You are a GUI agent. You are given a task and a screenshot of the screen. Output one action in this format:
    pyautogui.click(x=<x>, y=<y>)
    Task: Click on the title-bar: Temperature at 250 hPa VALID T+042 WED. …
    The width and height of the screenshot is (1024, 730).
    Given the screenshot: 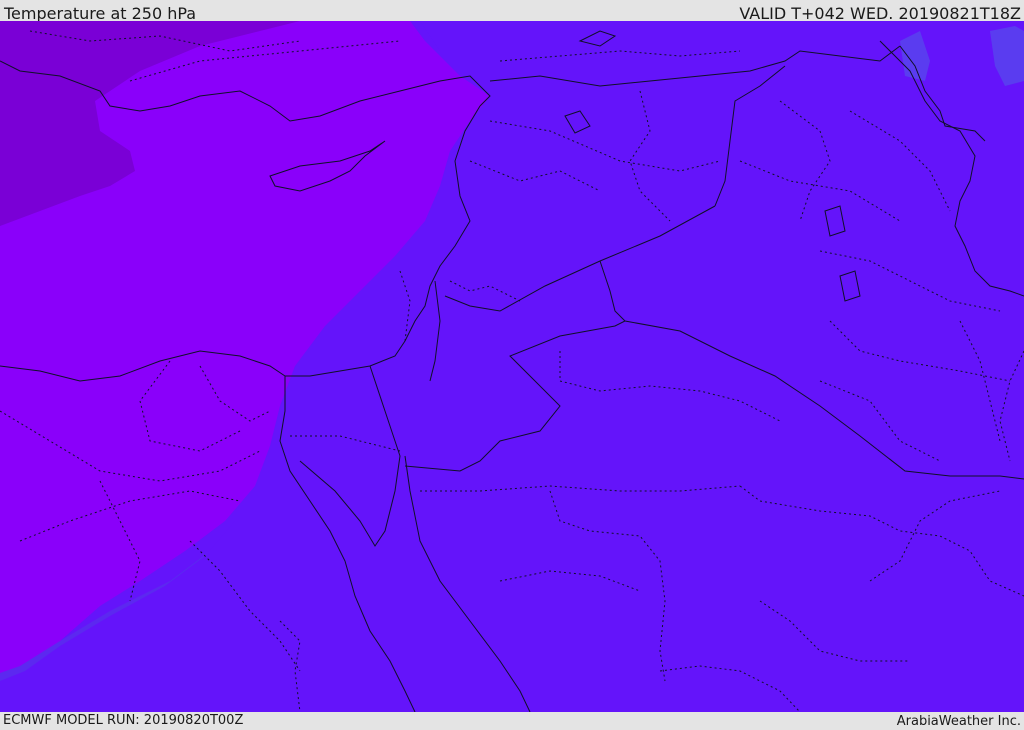 What is the action you would take?
    pyautogui.click(x=512, y=11)
    